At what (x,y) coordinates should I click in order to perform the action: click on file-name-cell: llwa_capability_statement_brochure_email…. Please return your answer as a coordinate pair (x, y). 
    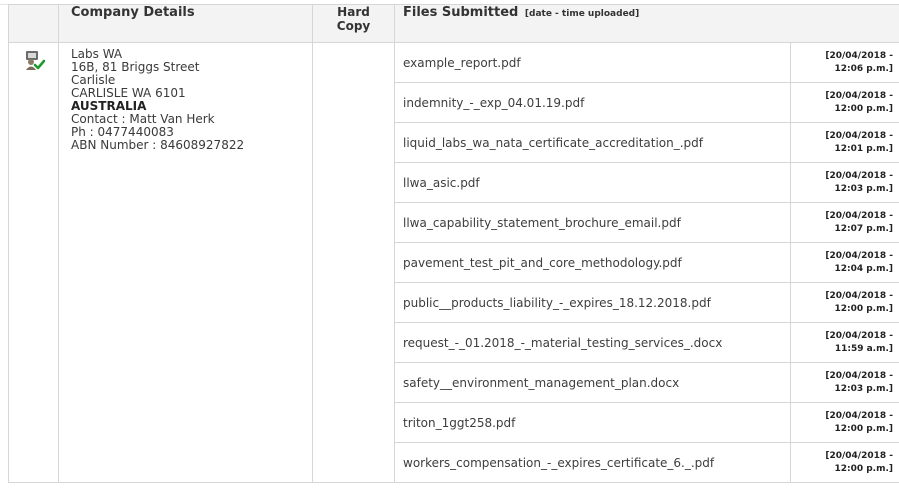
    Looking at the image, I should click on (592, 222).